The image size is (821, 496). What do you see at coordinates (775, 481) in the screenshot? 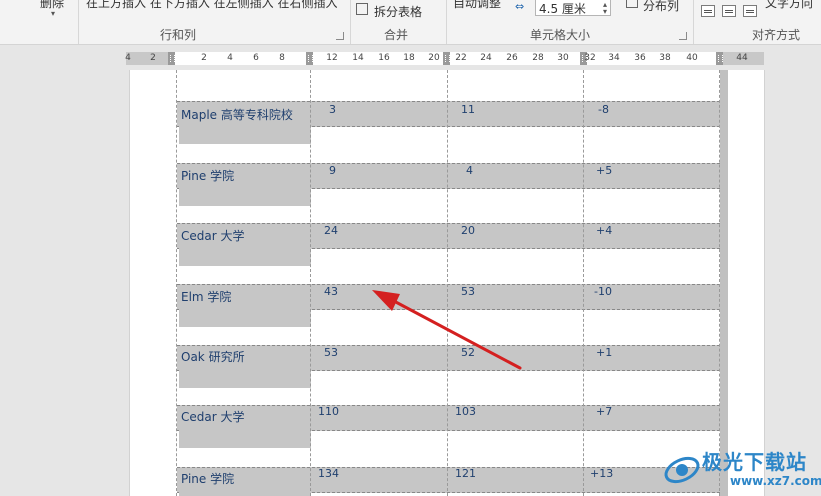
I see `watermark-url: www.xz7.com` at bounding box center [775, 481].